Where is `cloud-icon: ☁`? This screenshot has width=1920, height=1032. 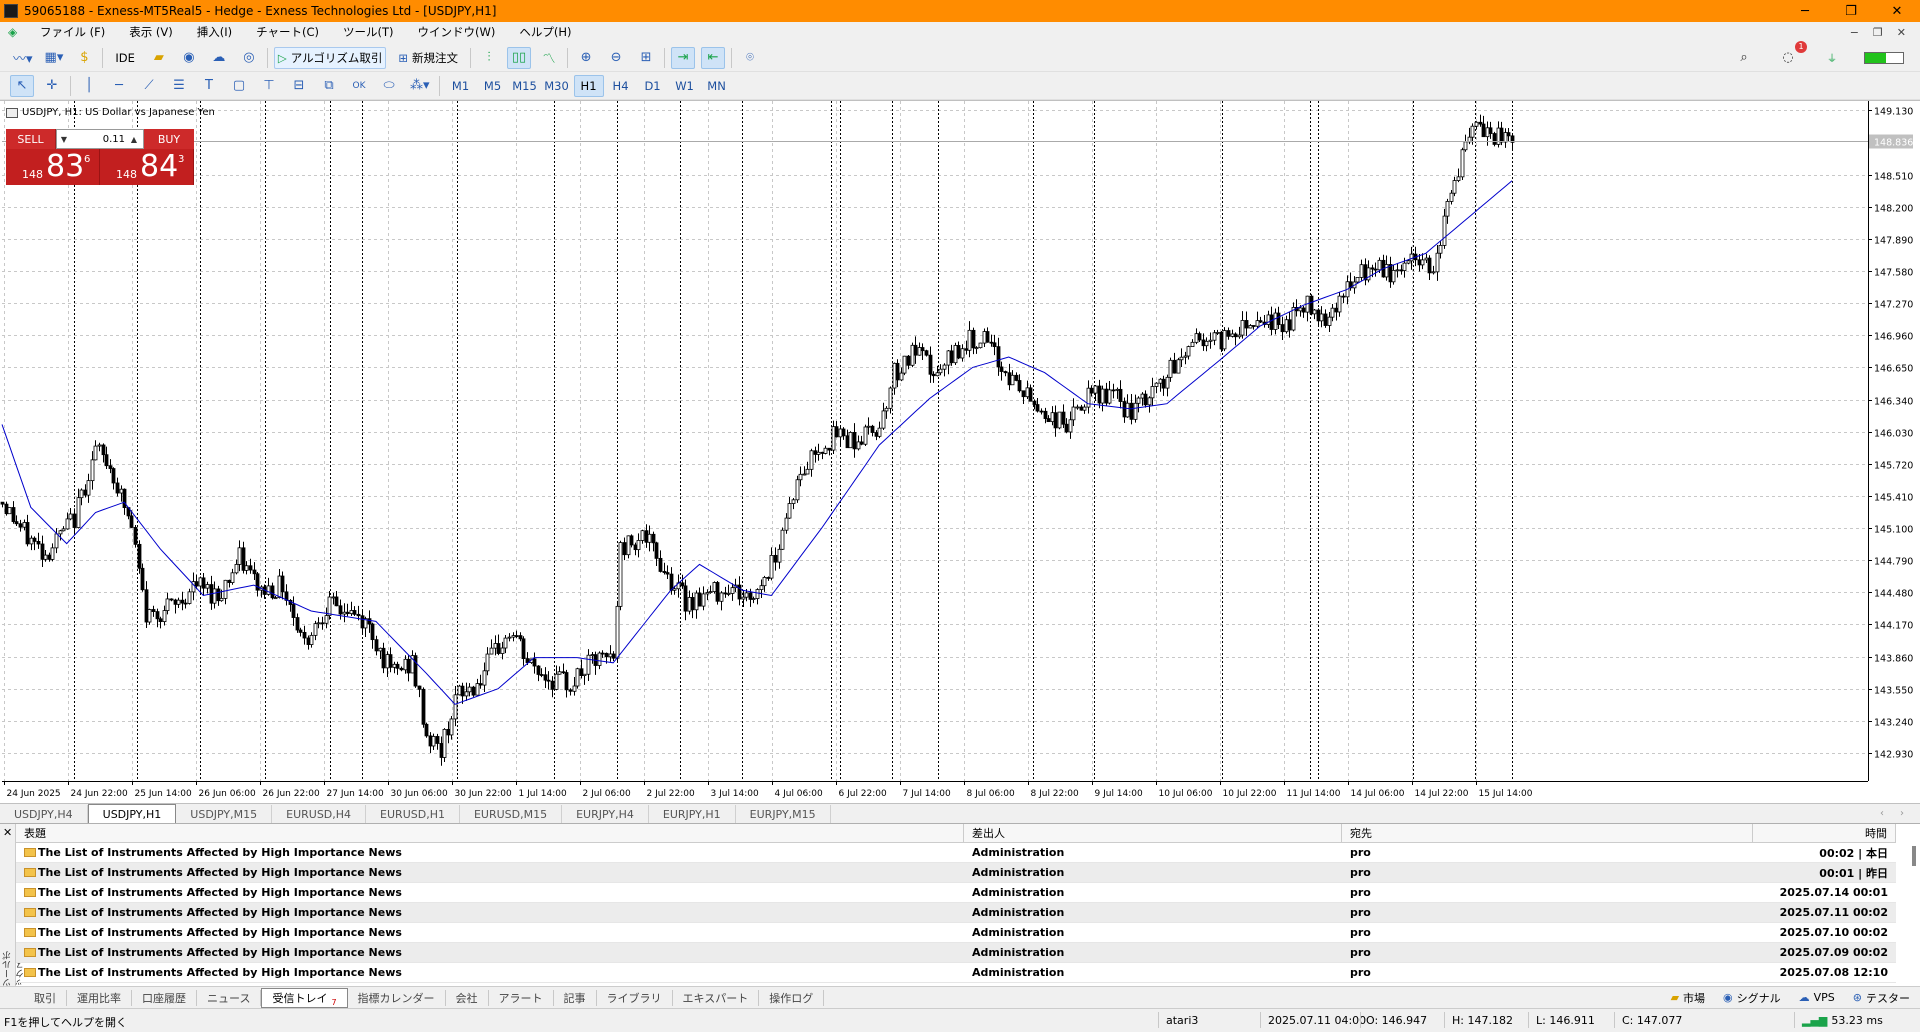 cloud-icon: ☁ is located at coordinates (219, 58).